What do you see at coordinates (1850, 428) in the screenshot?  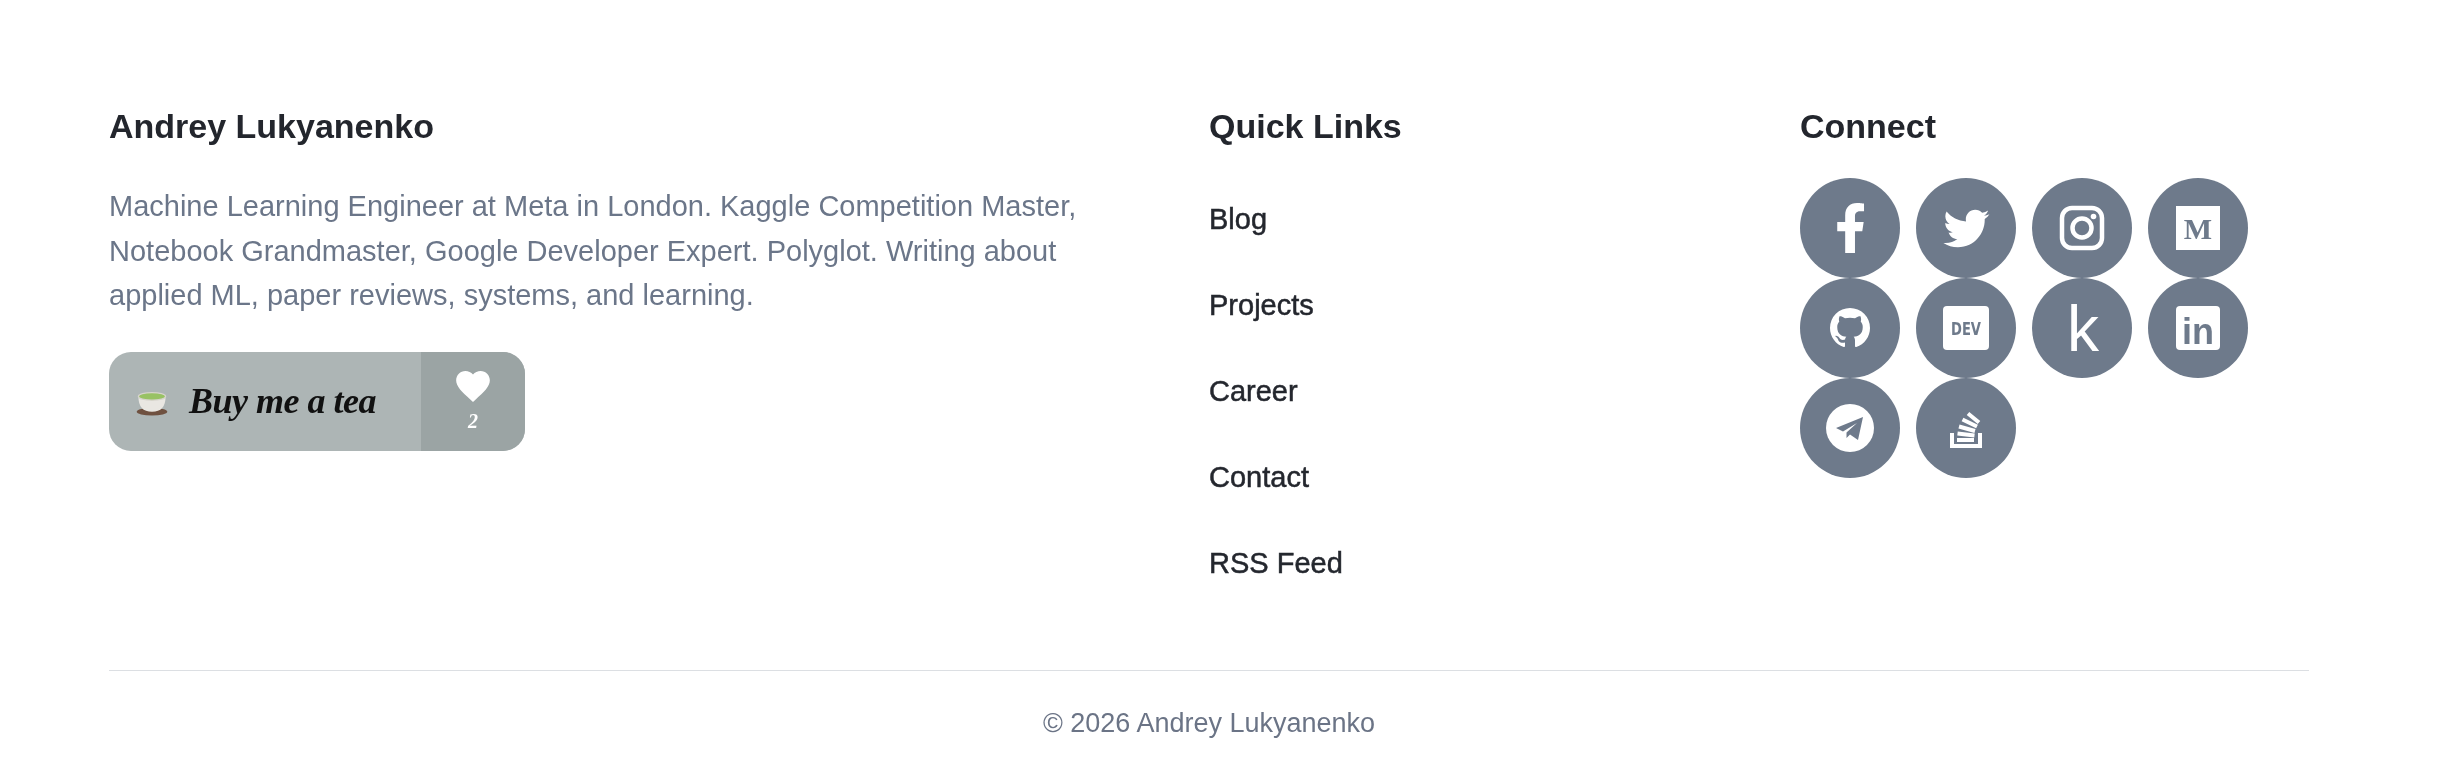 I see `telegram-icon` at bounding box center [1850, 428].